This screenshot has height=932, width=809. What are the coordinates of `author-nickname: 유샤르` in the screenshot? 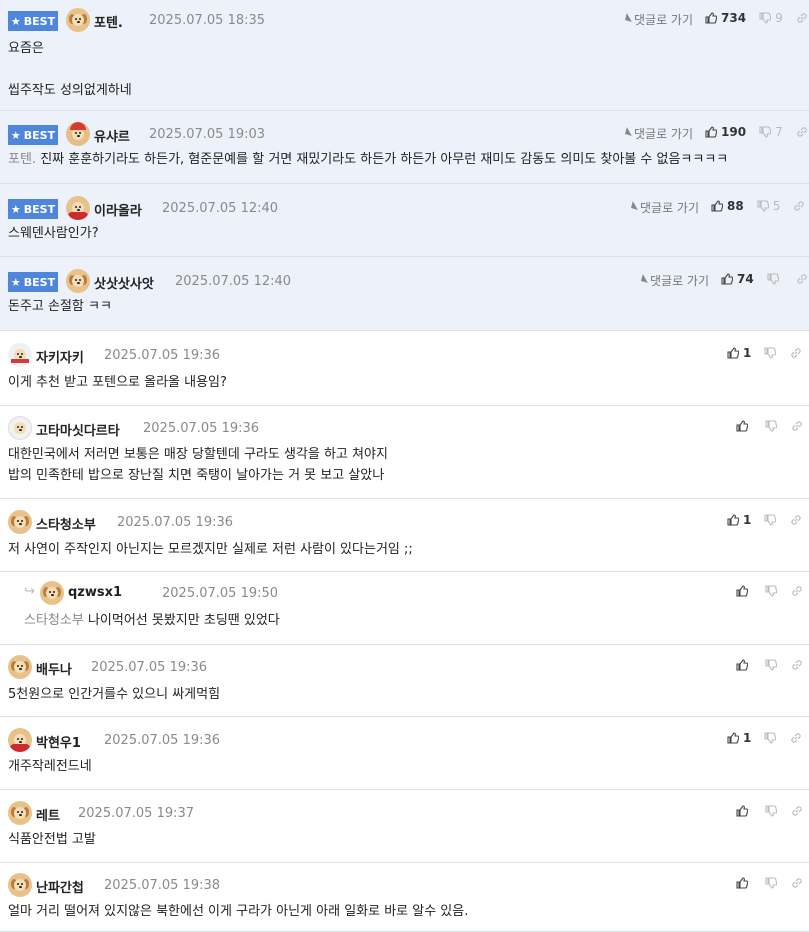 It's located at (112, 135).